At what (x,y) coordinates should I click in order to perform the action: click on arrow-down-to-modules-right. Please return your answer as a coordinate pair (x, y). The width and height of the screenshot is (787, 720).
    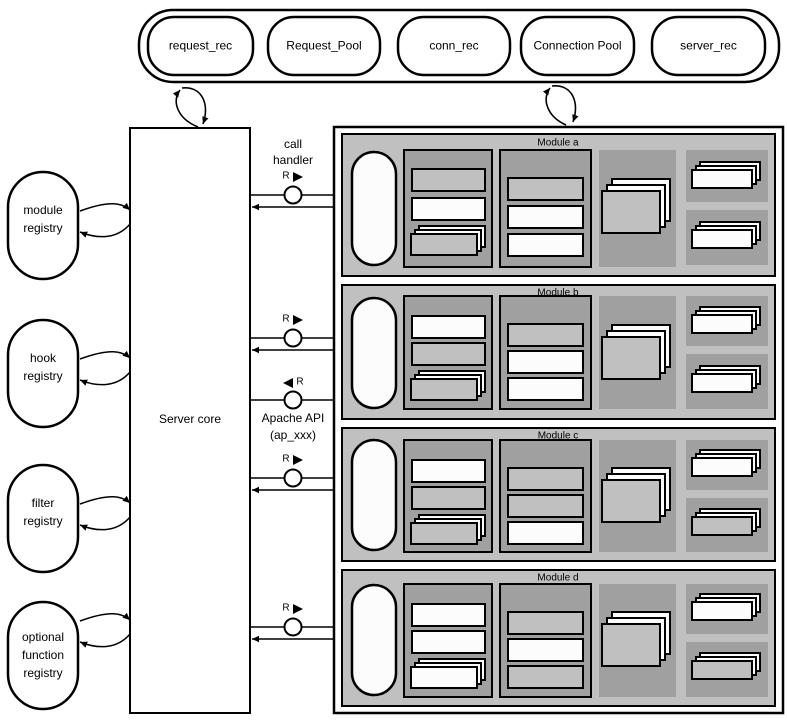
    Looking at the image, I should click on (565, 104).